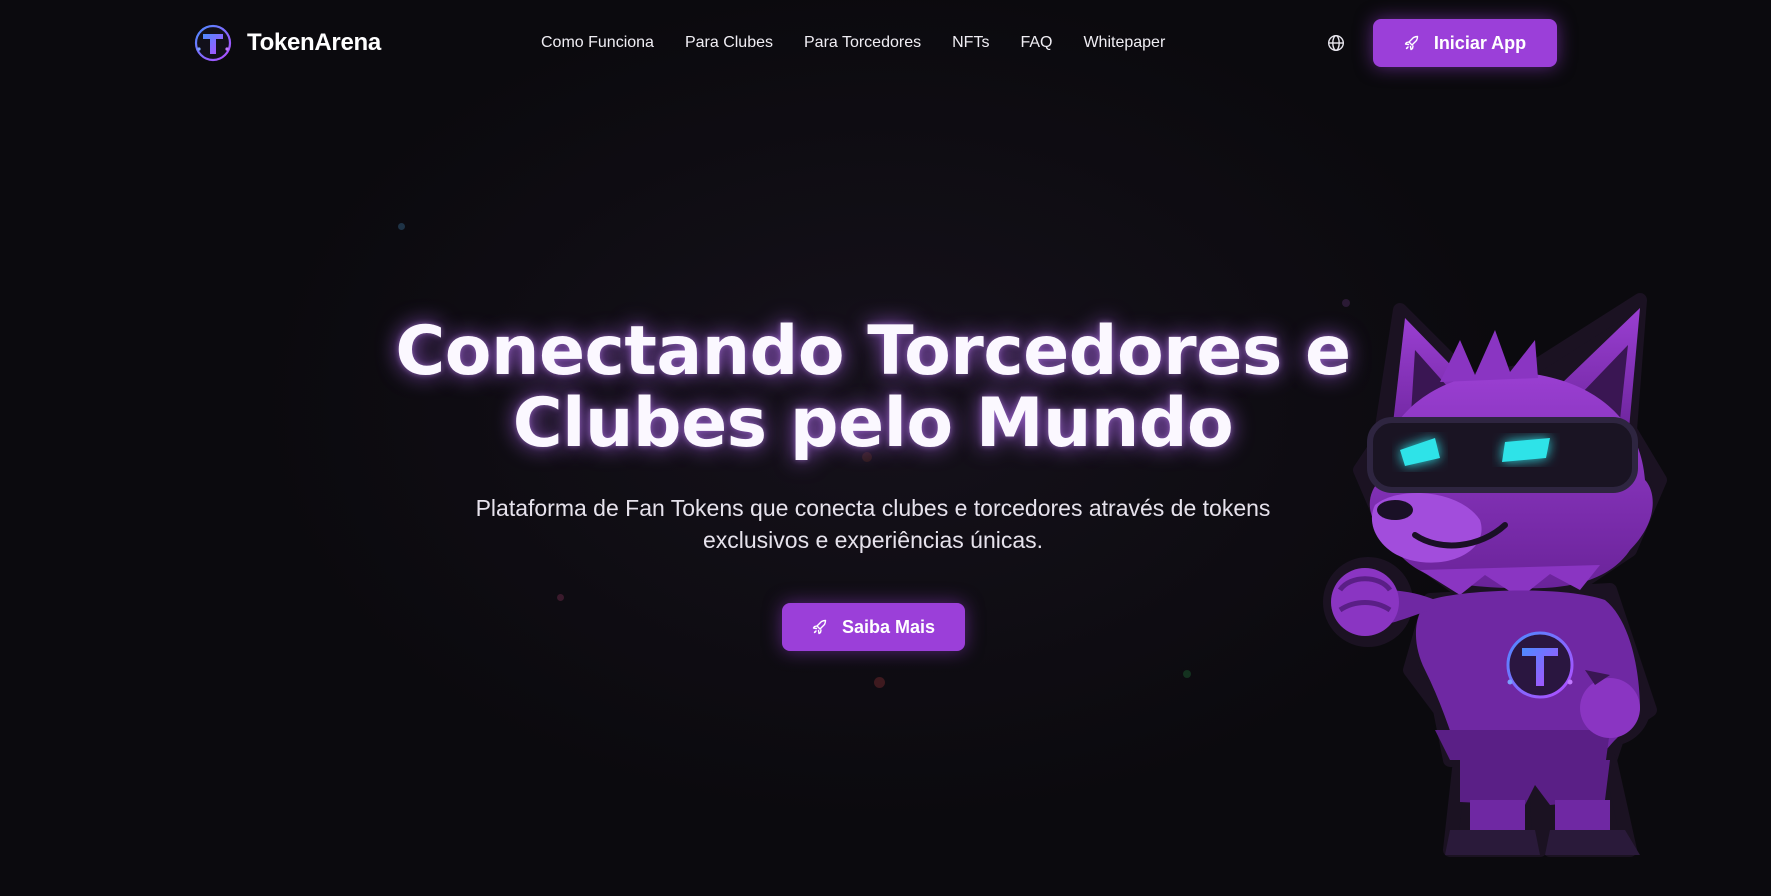 This screenshot has width=1771, height=896. What do you see at coordinates (1124, 43) in the screenshot?
I see `nav-item-whitepaper: Whitepaper` at bounding box center [1124, 43].